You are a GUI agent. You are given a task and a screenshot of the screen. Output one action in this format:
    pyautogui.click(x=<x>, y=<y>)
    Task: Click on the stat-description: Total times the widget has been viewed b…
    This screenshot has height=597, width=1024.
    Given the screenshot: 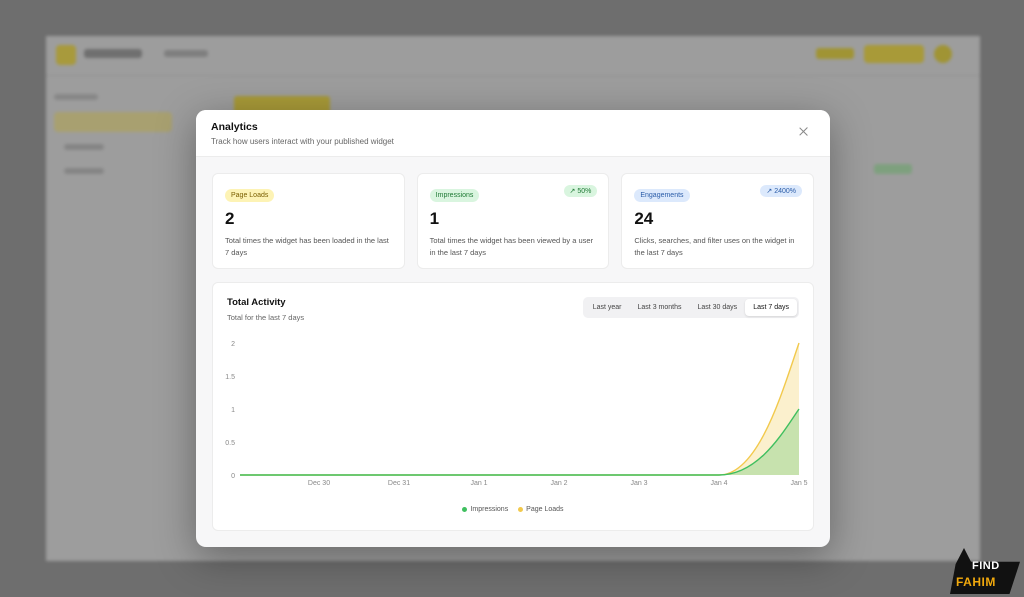 What is the action you would take?
    pyautogui.click(x=511, y=246)
    